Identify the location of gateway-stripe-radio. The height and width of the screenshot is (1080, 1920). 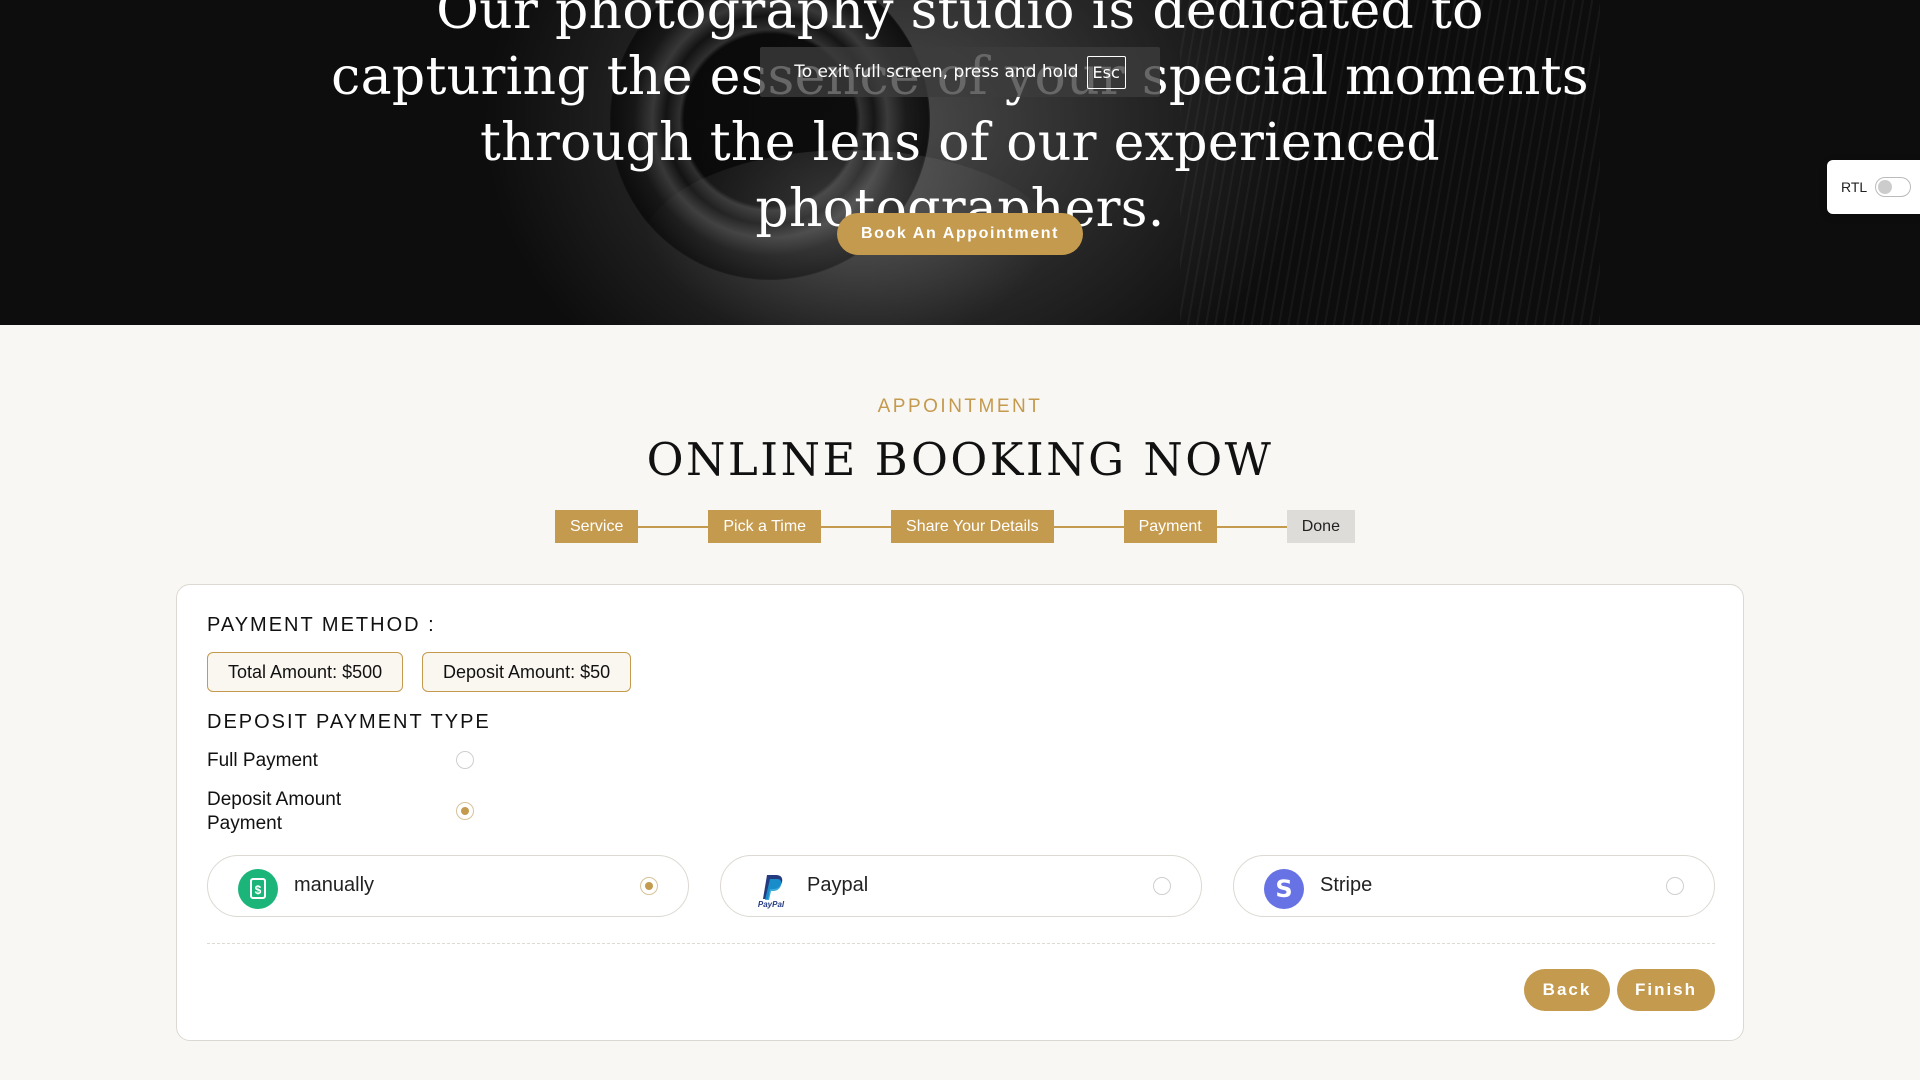
(1675, 886).